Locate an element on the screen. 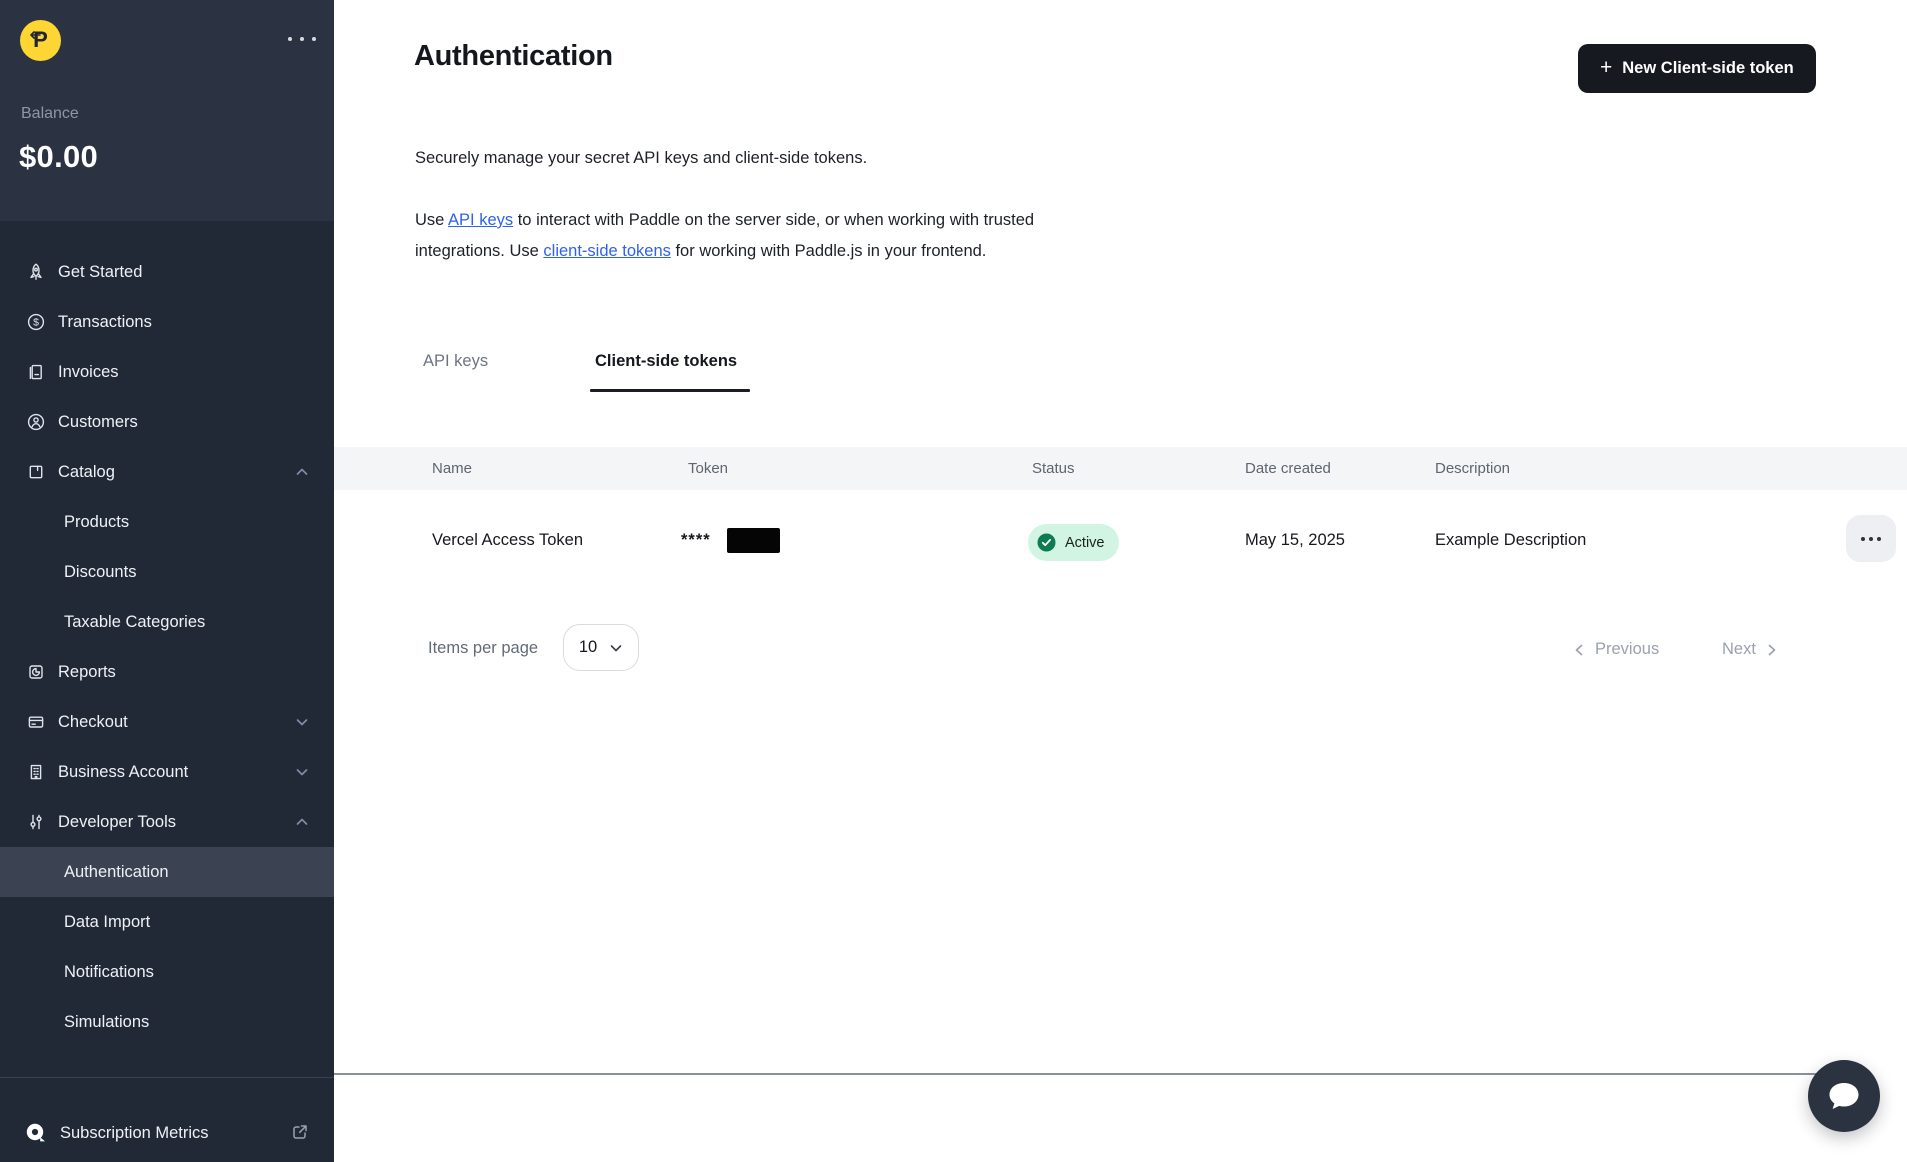 The image size is (1907, 1162). sidebar-item-label: Authentication is located at coordinates (116, 871).